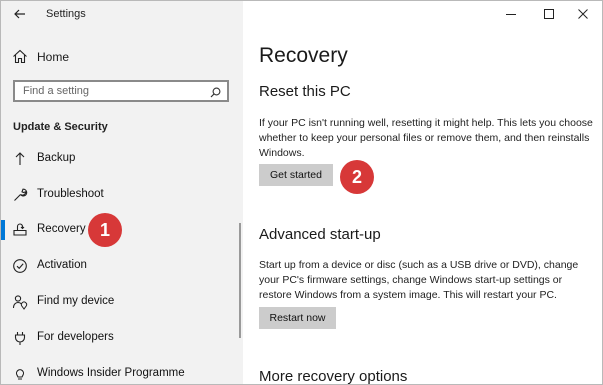 Image resolution: width=603 pixels, height=385 pixels. What do you see at coordinates (3, 230) in the screenshot?
I see `active-indicator` at bounding box center [3, 230].